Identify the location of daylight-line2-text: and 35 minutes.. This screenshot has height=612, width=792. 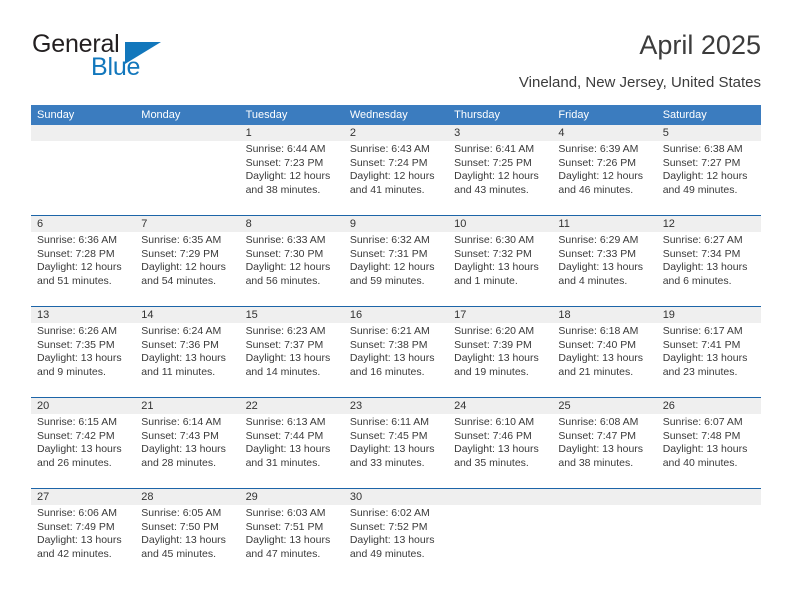
(491, 462).